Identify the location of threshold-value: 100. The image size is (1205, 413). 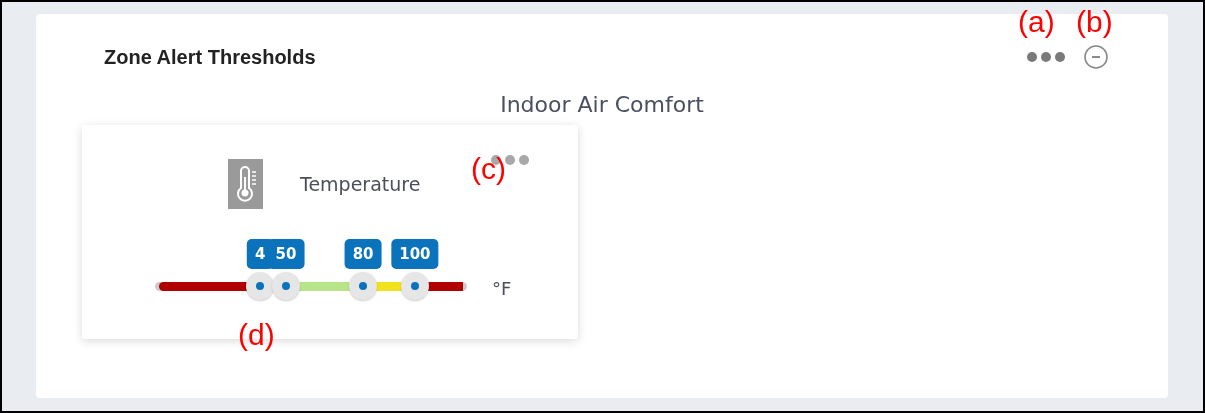
(415, 254).